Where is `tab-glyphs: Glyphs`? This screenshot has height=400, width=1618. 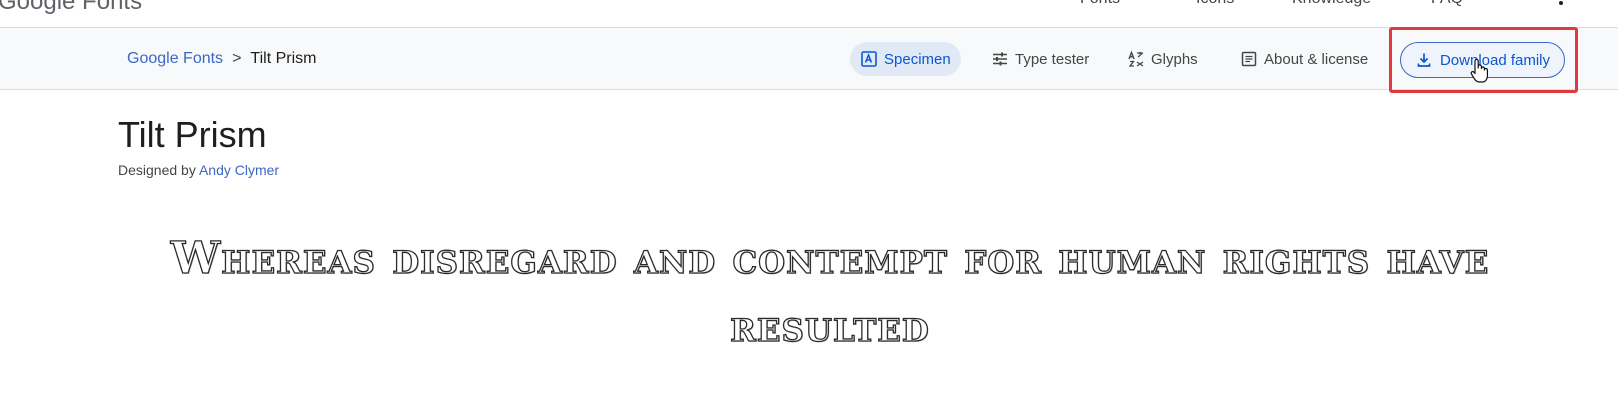
tab-glyphs: Glyphs is located at coordinates (1162, 59).